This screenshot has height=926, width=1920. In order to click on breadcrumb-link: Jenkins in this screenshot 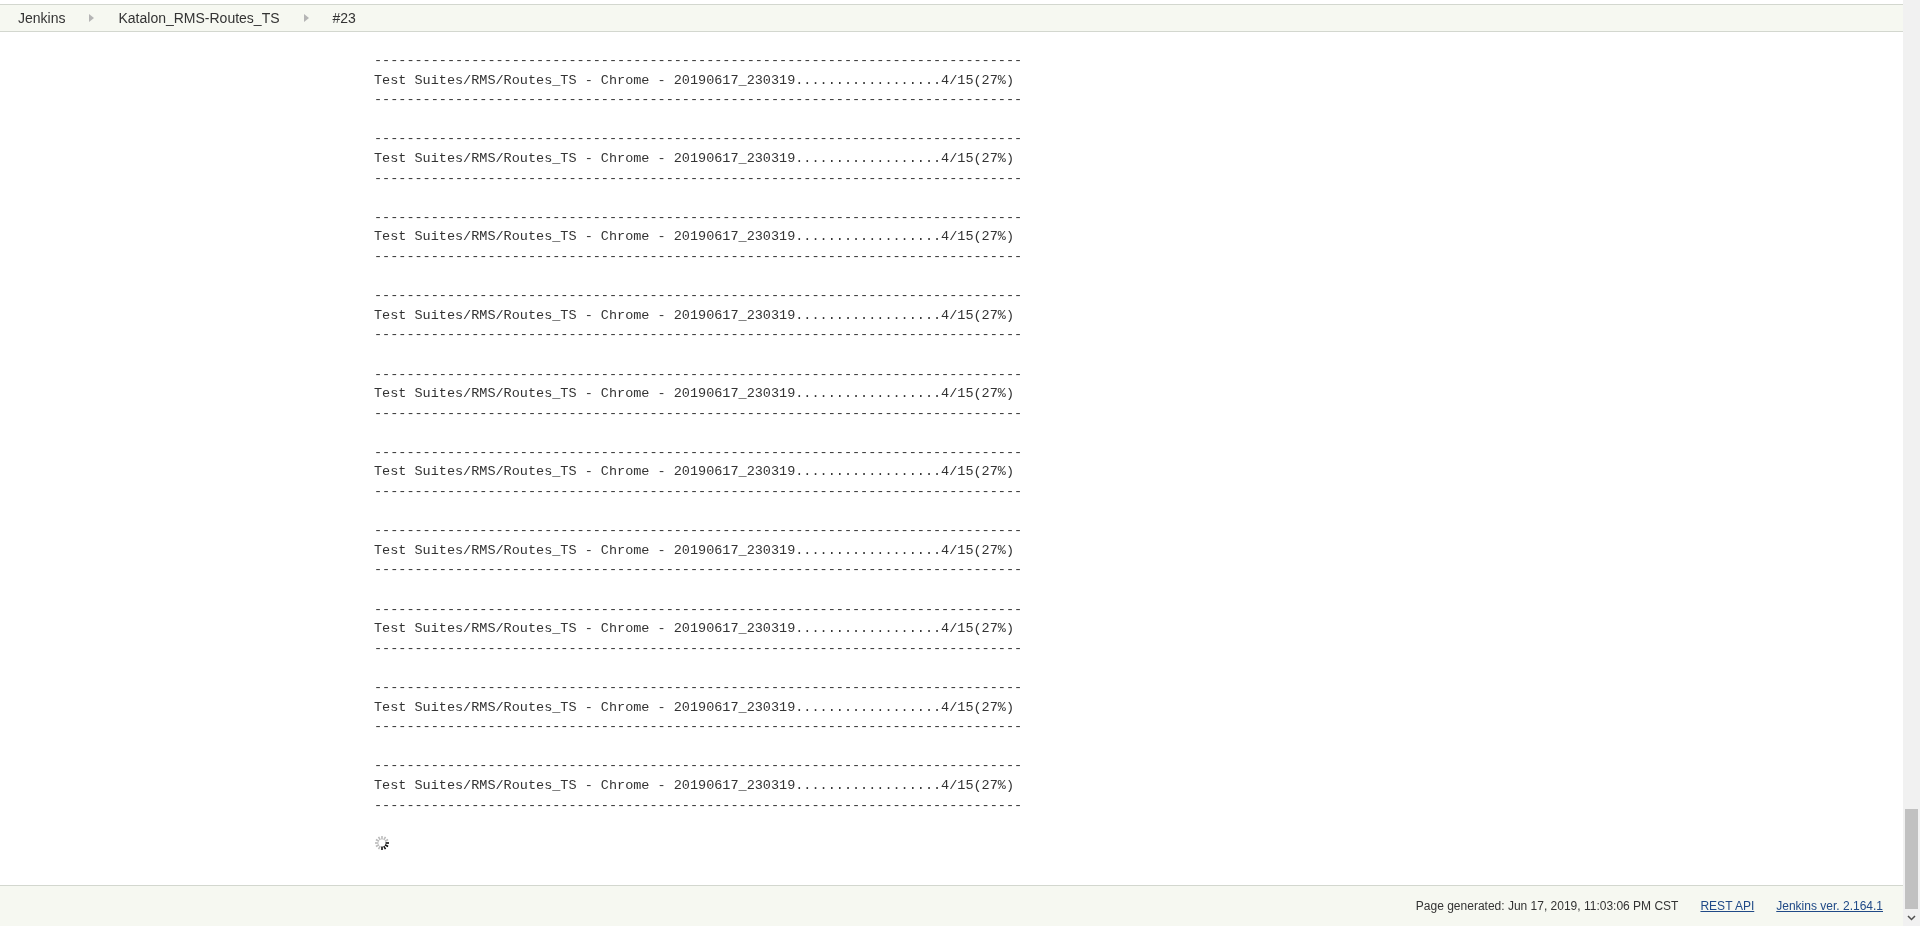, I will do `click(42, 18)`.